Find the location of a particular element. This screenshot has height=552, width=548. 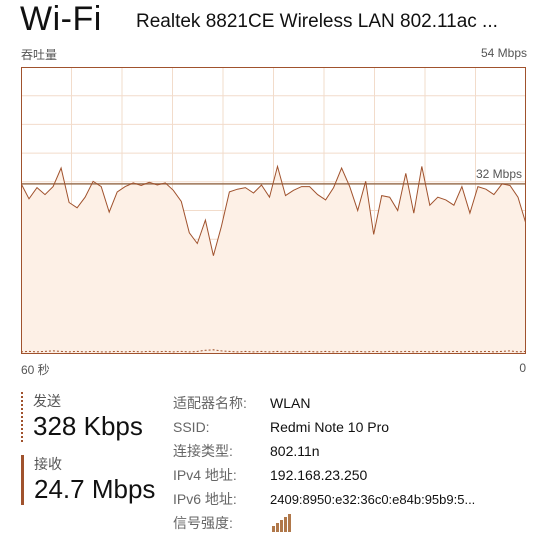

send-stat: 发送 328 Kbps is located at coordinates (82, 417).